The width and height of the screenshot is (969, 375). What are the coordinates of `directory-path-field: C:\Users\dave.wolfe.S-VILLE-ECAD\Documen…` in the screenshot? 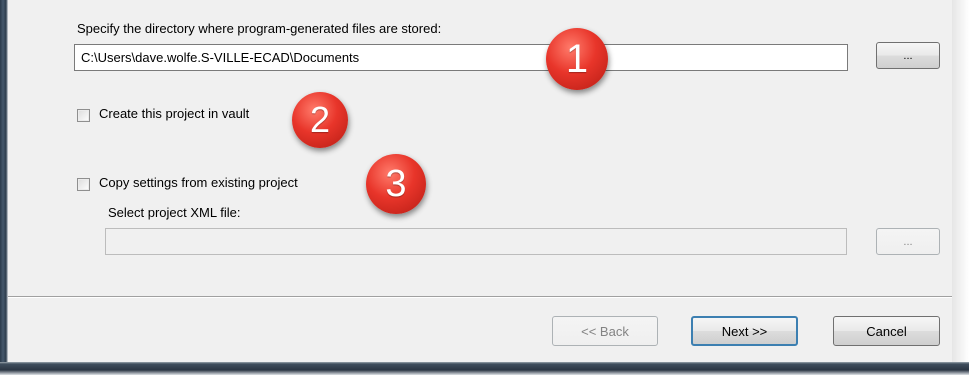 It's located at (461, 57).